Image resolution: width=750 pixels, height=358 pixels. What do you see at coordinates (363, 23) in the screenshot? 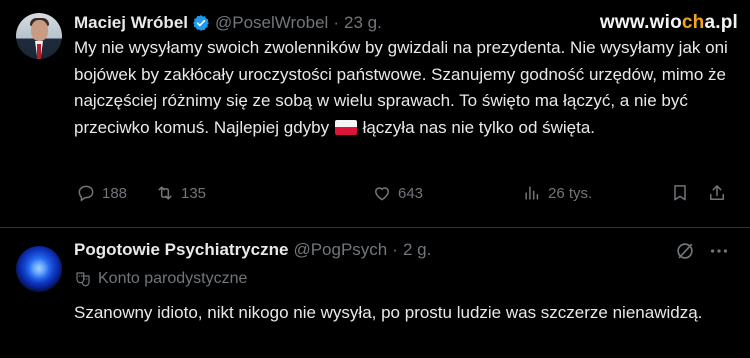
I see `timestamp: 23 g.` at bounding box center [363, 23].